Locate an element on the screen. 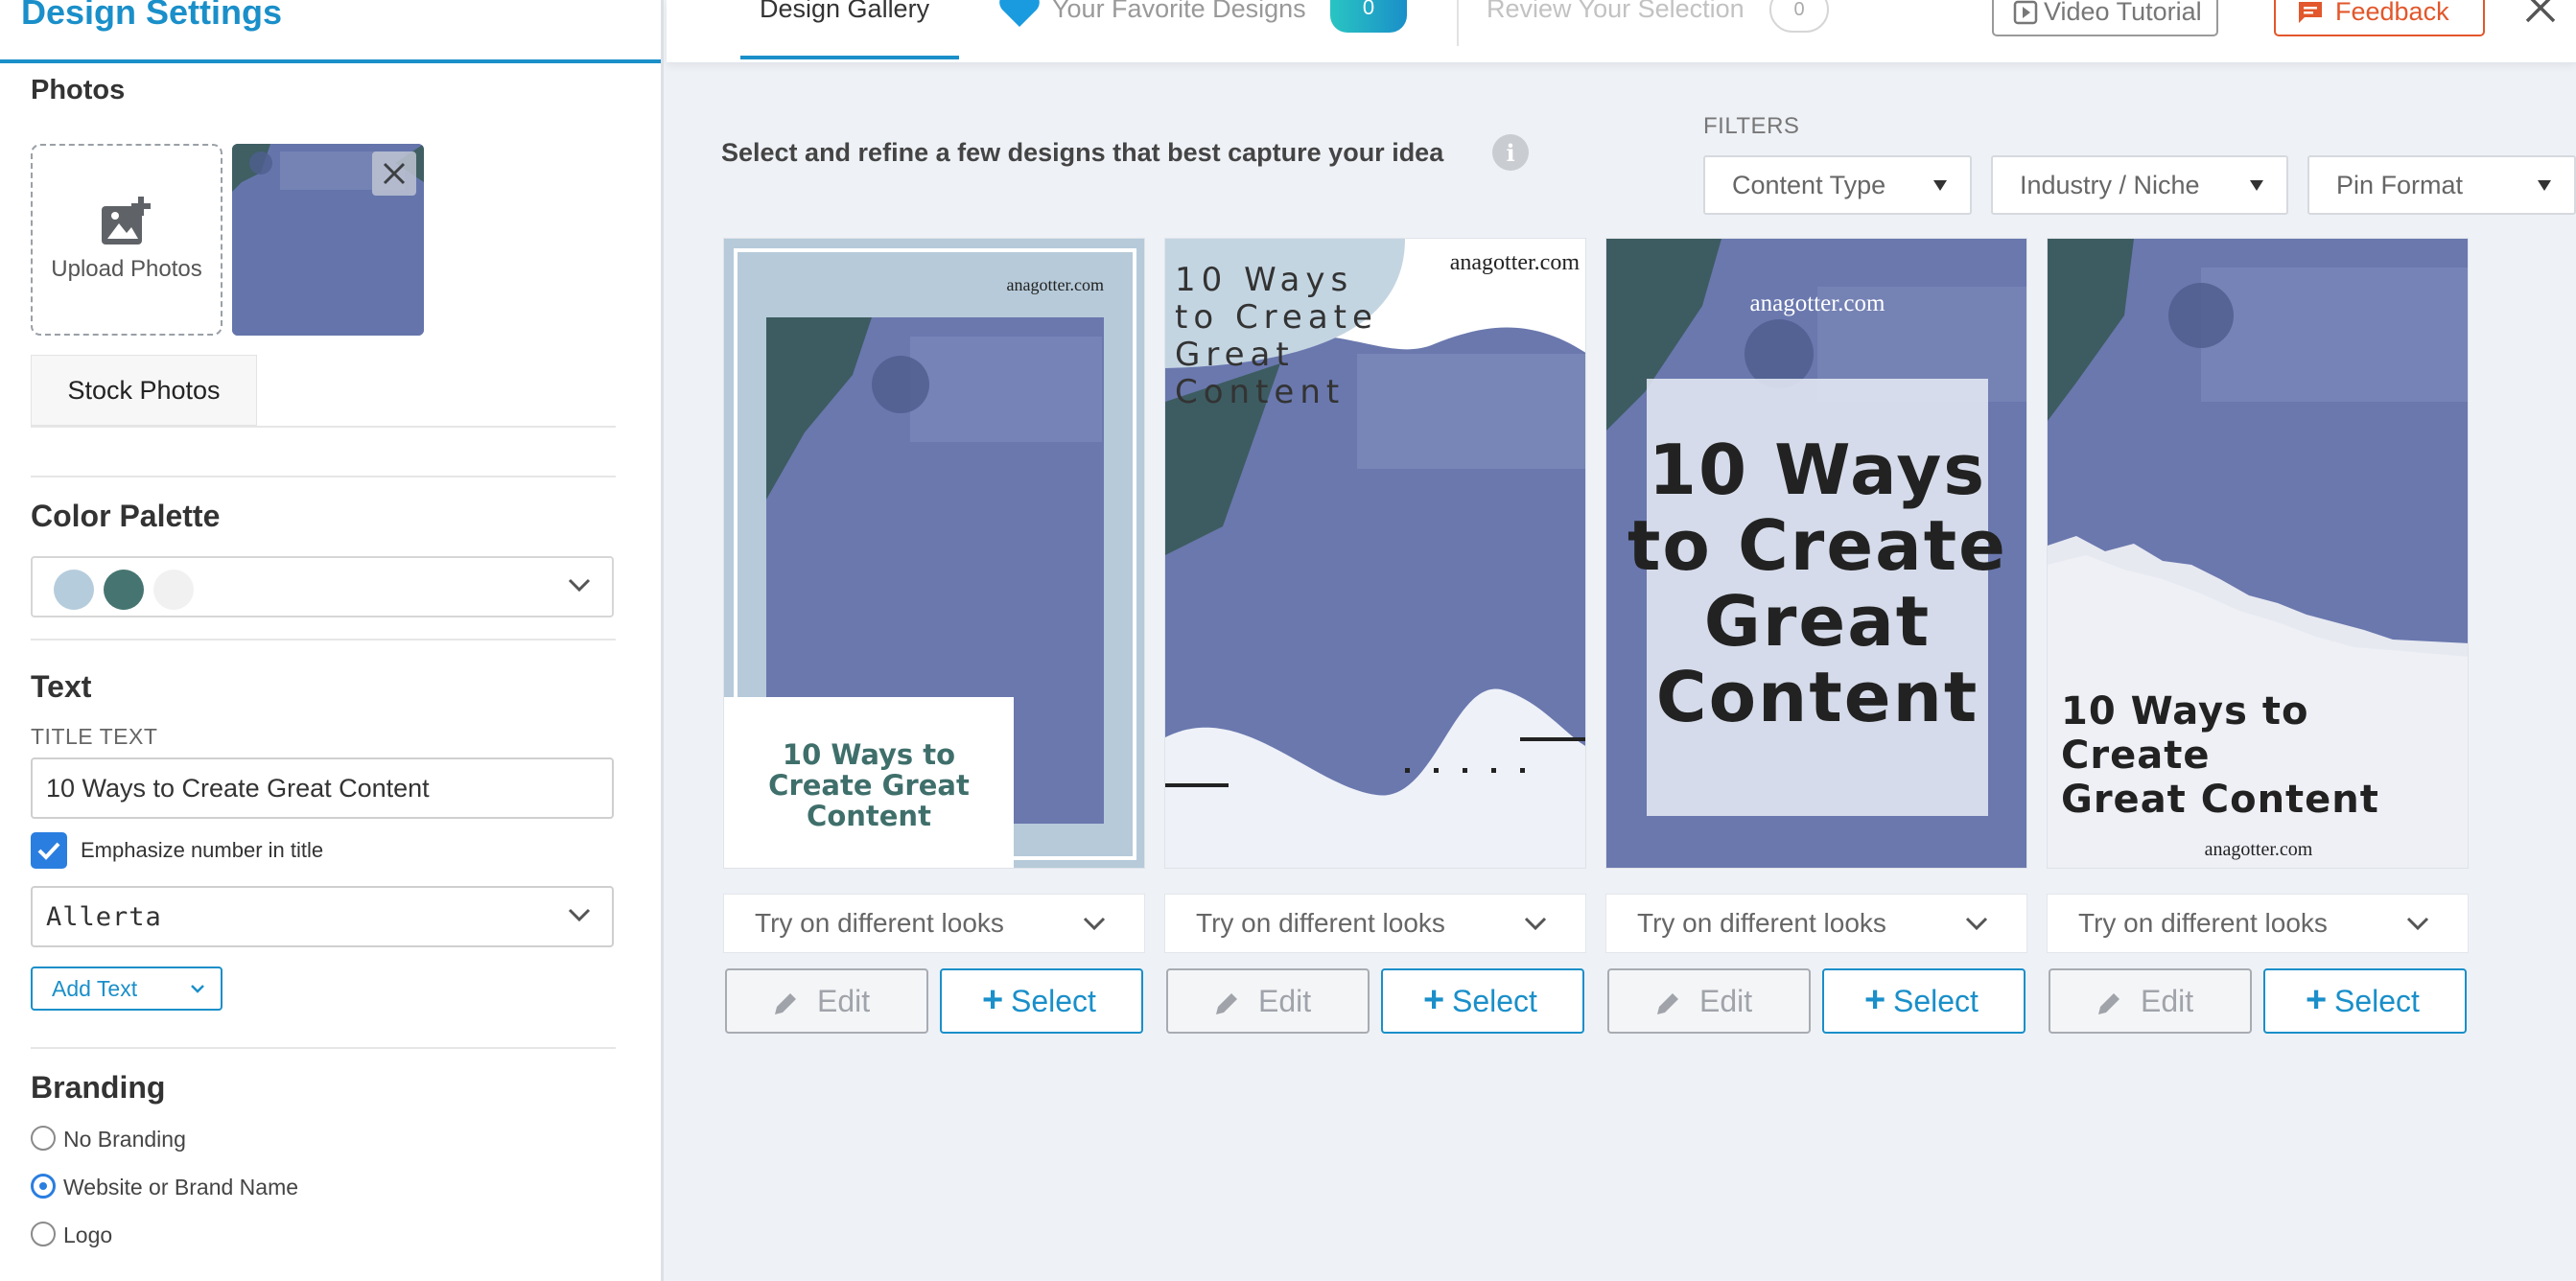 This screenshot has width=2576, height=1281. pin-title: 10 Ways to Create Great Content is located at coordinates (2264, 756).